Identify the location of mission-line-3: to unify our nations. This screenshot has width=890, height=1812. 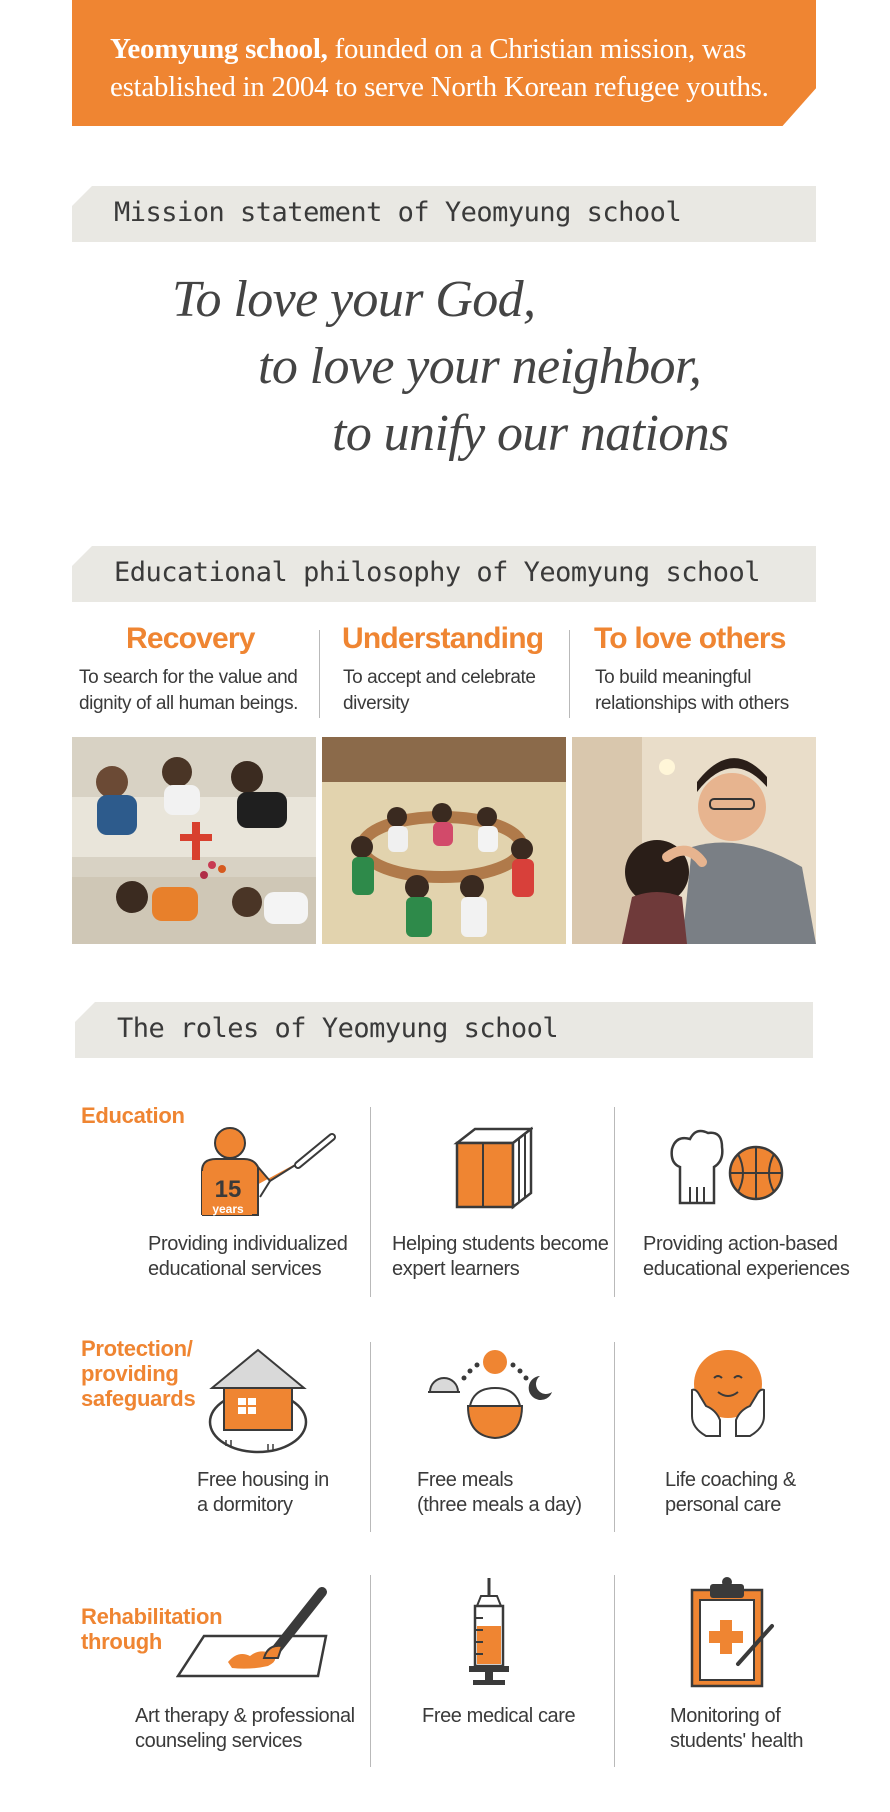
(530, 433).